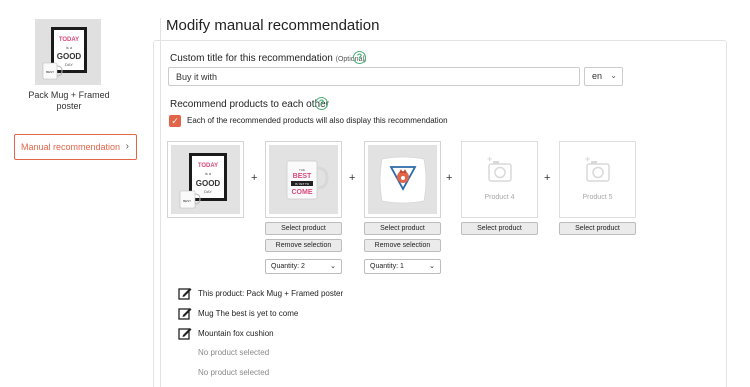 The image size is (750, 387). I want to click on svg-text: IS YET TO, so click(302, 184).